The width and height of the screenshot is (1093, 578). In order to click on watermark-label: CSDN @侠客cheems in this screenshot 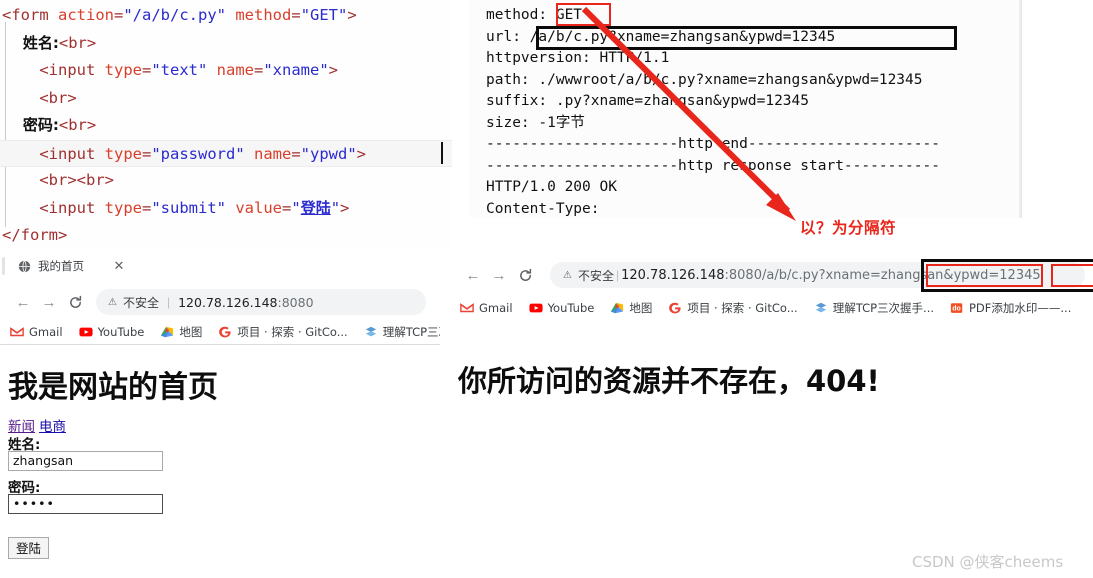, I will do `click(988, 562)`.